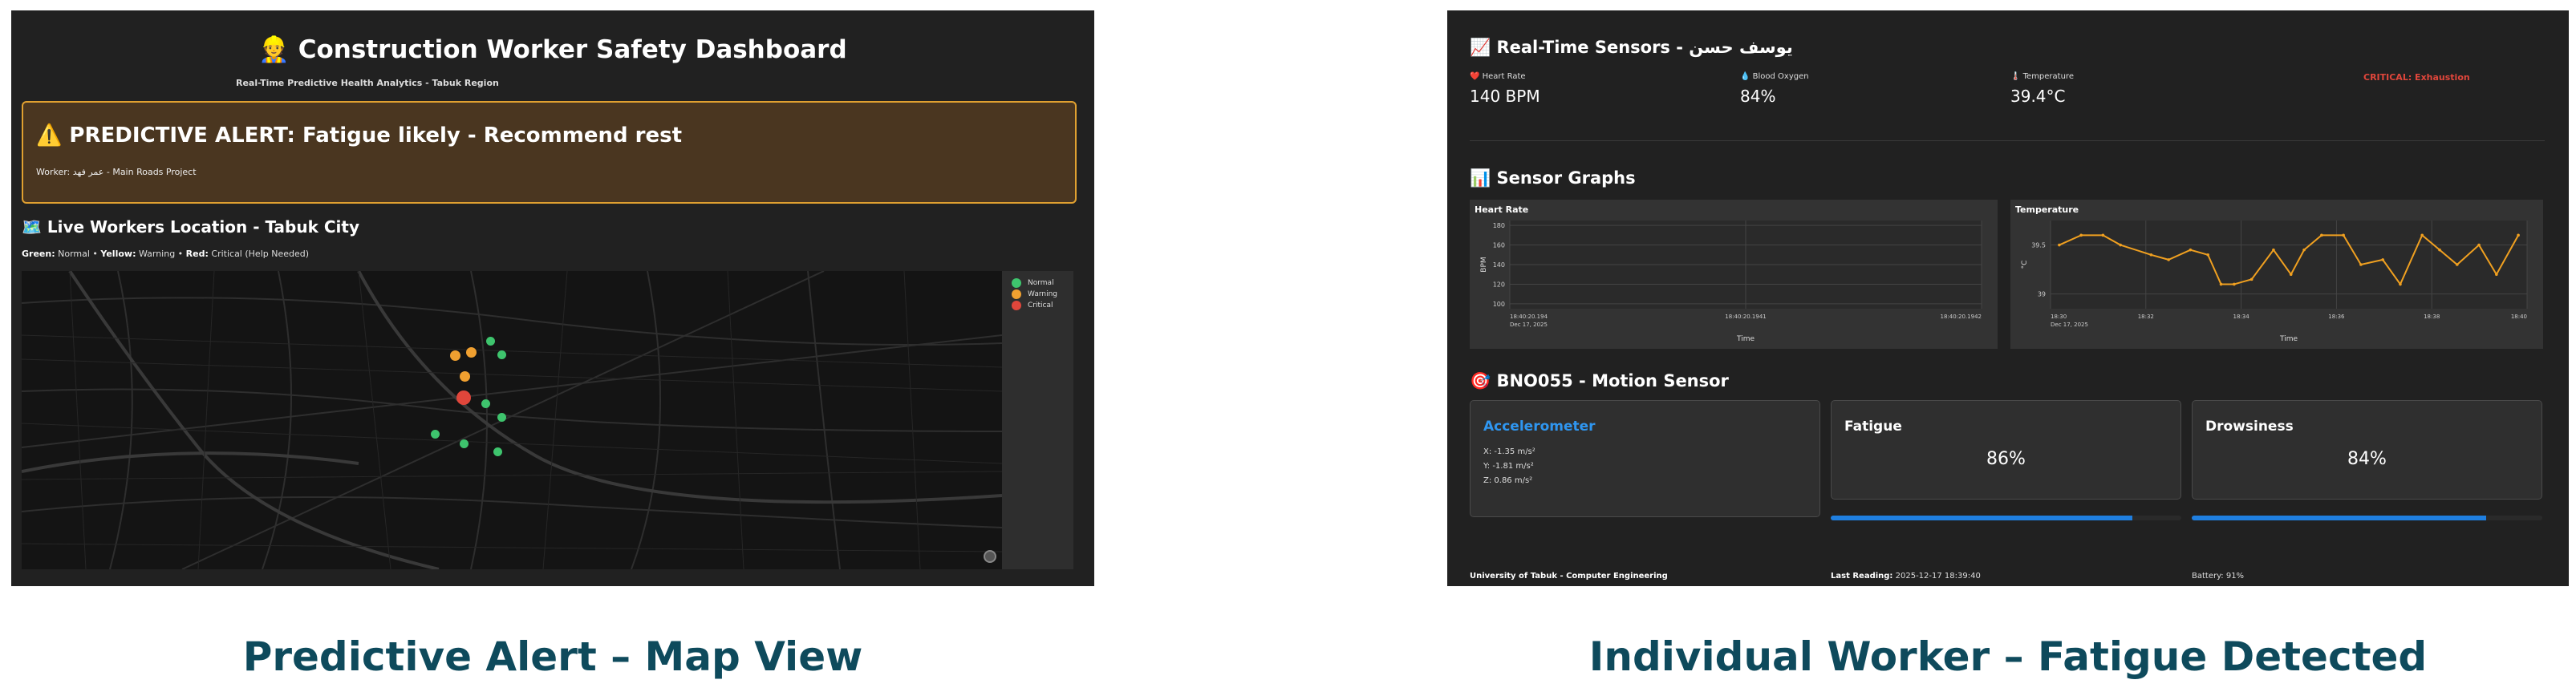 The height and width of the screenshot is (700, 2576). I want to click on sensors-title: 📈 Real-Time Sensors - يوسف حسن, so click(1631, 47).